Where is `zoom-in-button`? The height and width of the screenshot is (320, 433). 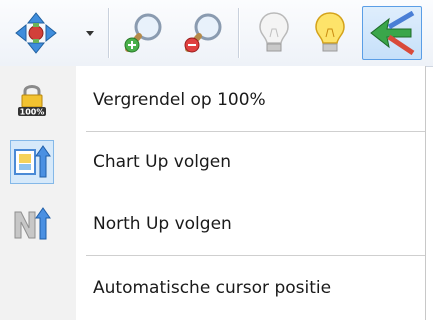
zoom-in-button is located at coordinates (144, 33).